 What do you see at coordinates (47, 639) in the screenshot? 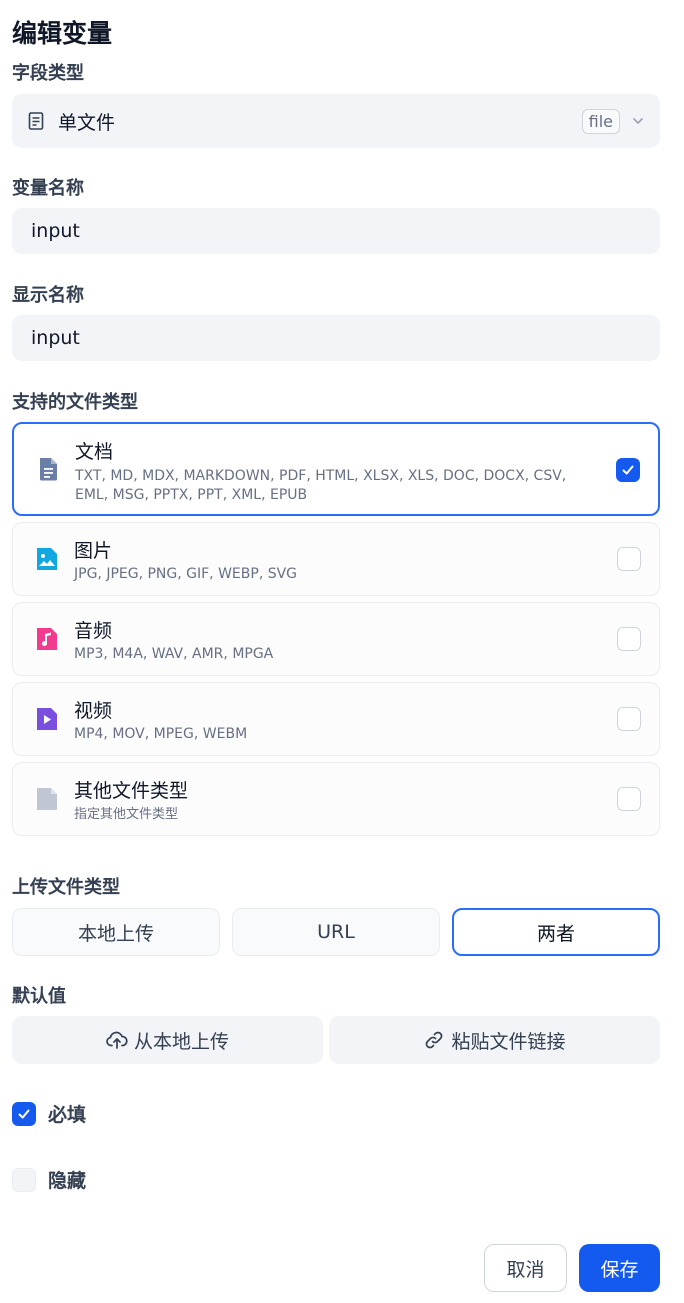
I see `audio-icon` at bounding box center [47, 639].